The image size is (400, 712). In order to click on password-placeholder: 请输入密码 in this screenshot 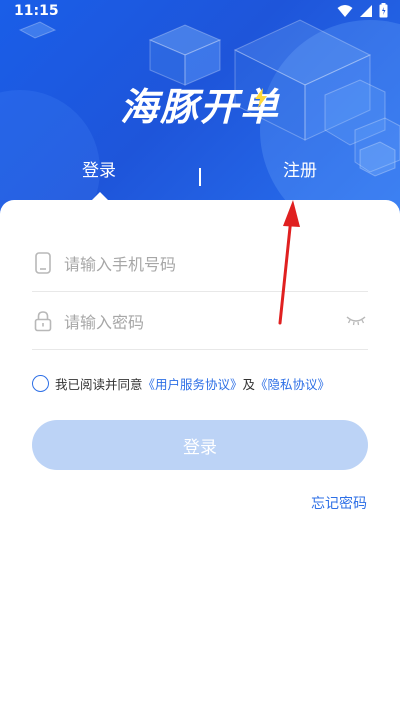, I will do `click(104, 322)`.